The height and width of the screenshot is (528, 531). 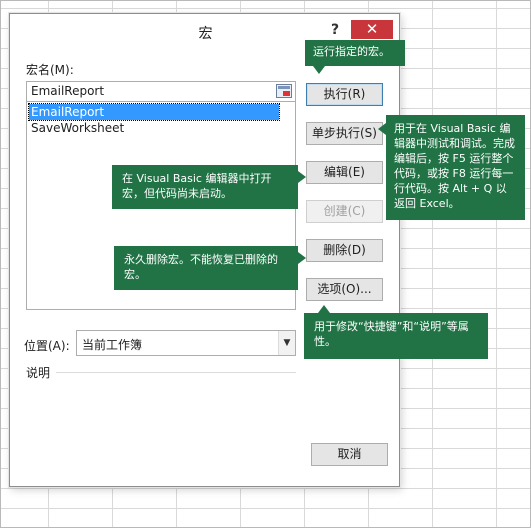 I want to click on chevron-down-icon: ▼, so click(x=286, y=343).